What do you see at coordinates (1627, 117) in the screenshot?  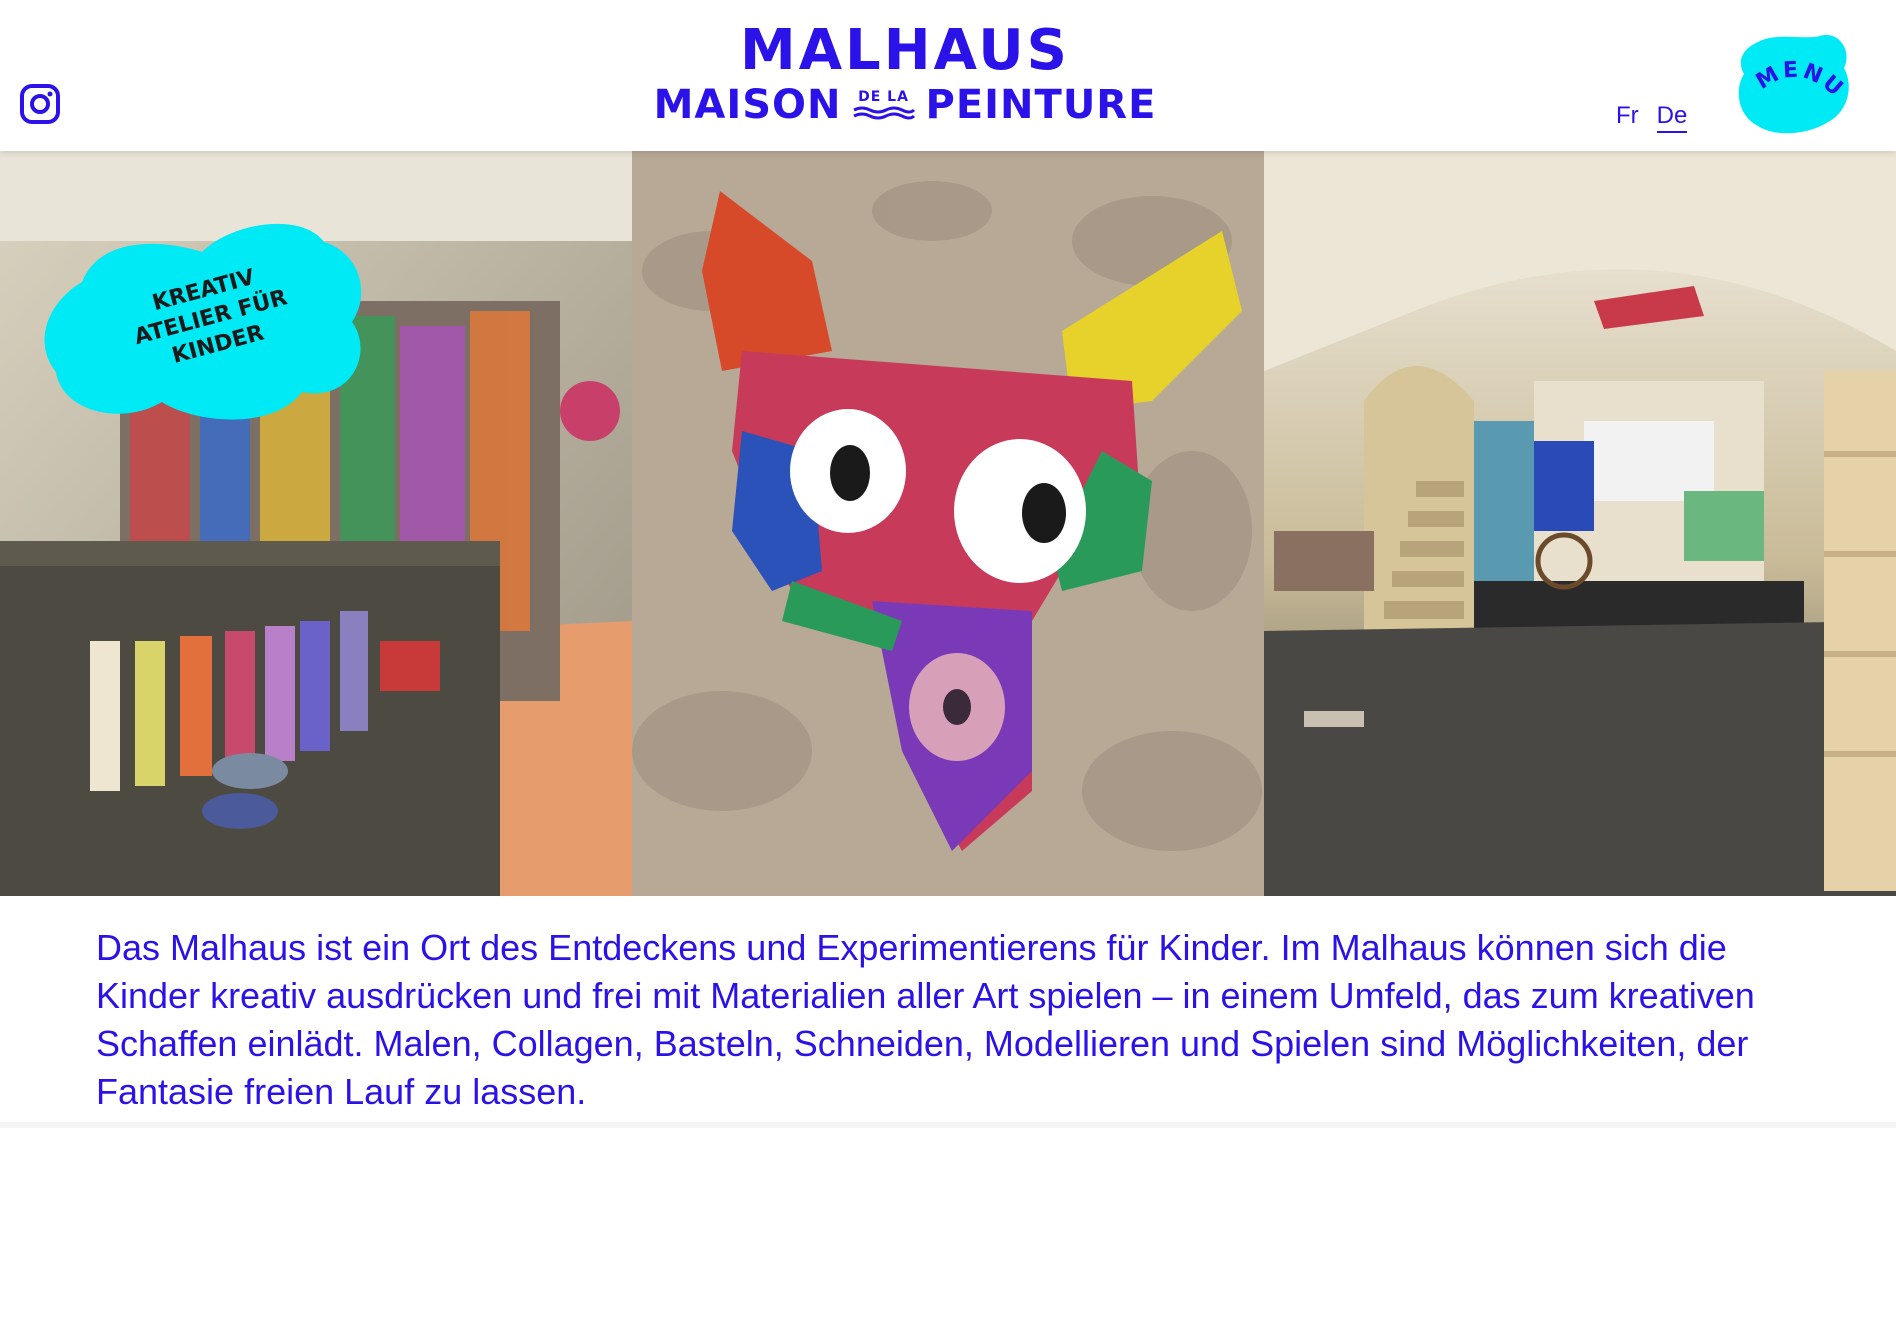 I see `language-fr: Fr` at bounding box center [1627, 117].